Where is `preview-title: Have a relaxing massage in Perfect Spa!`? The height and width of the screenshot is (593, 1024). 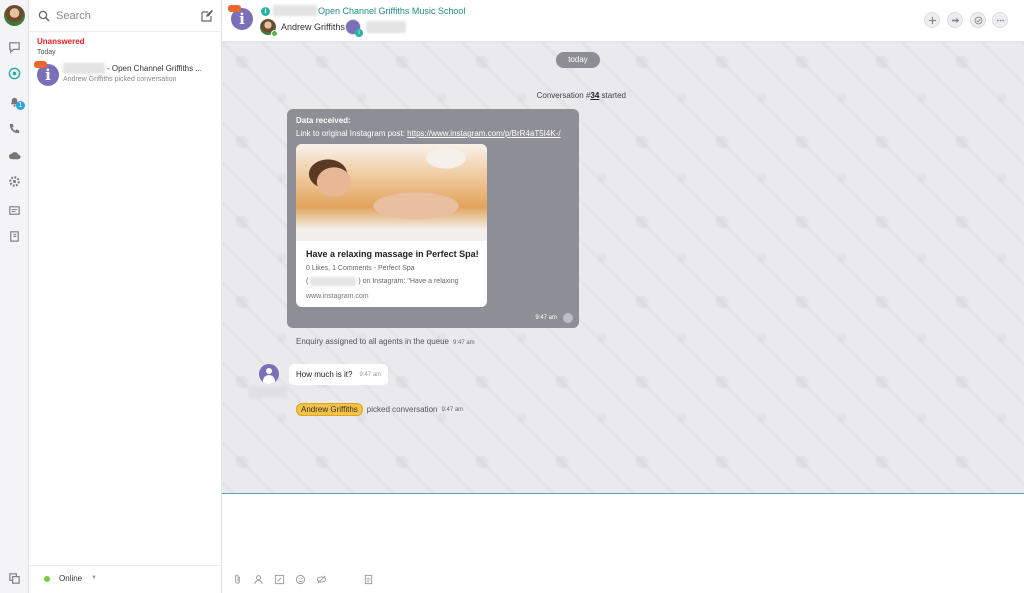
preview-title: Have a relaxing massage in Perfect Spa! is located at coordinates (392, 254).